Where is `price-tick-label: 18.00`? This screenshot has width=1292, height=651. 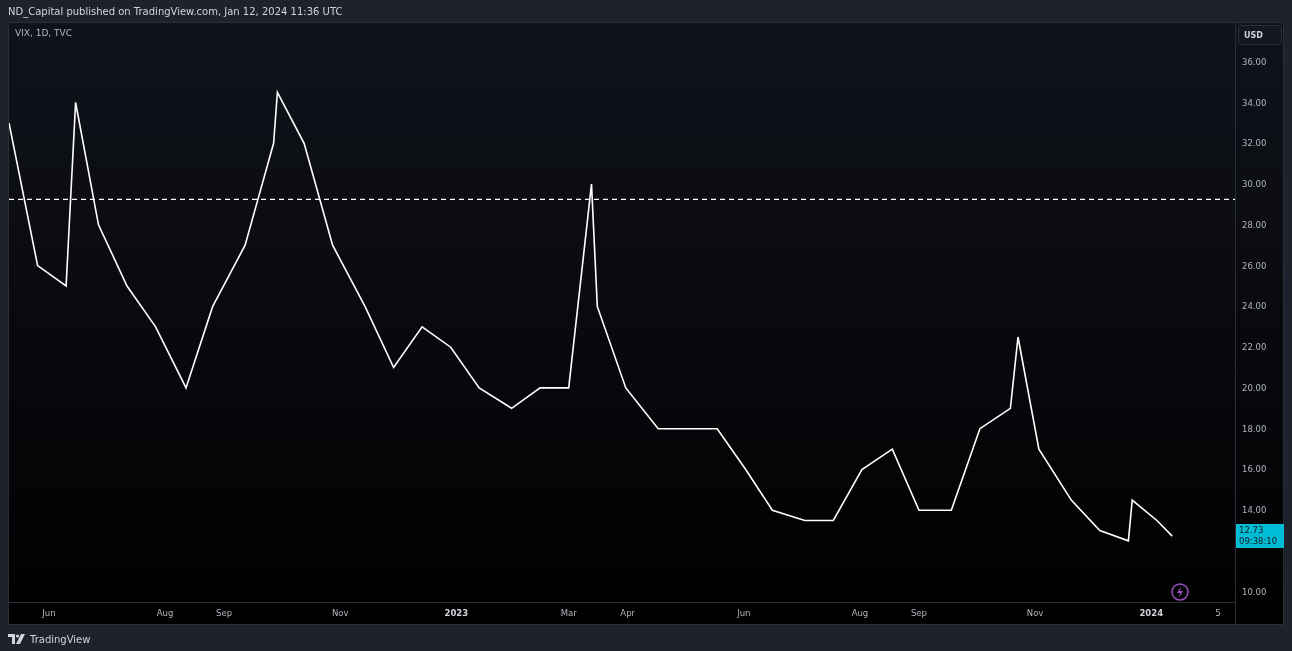
price-tick-label: 18.00 is located at coordinates (1254, 428).